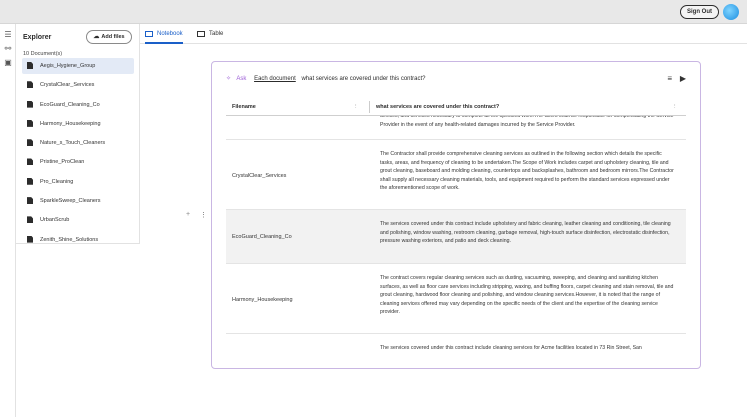  What do you see at coordinates (210, 34) in the screenshot?
I see `tab-table: Table` at bounding box center [210, 34].